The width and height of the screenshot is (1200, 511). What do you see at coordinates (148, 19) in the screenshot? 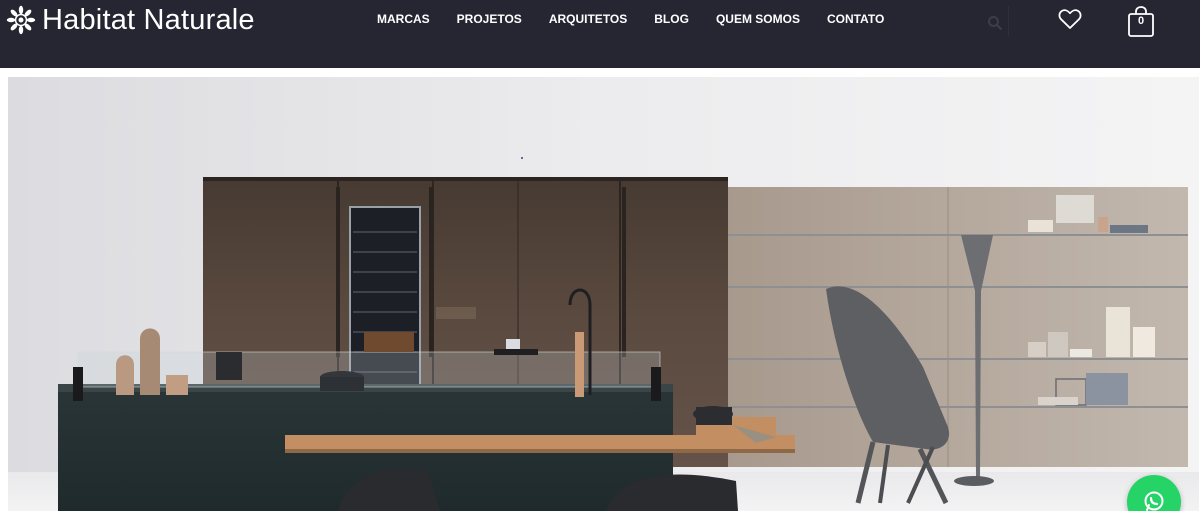
I see `brand-name: Habitat Naturale` at bounding box center [148, 19].